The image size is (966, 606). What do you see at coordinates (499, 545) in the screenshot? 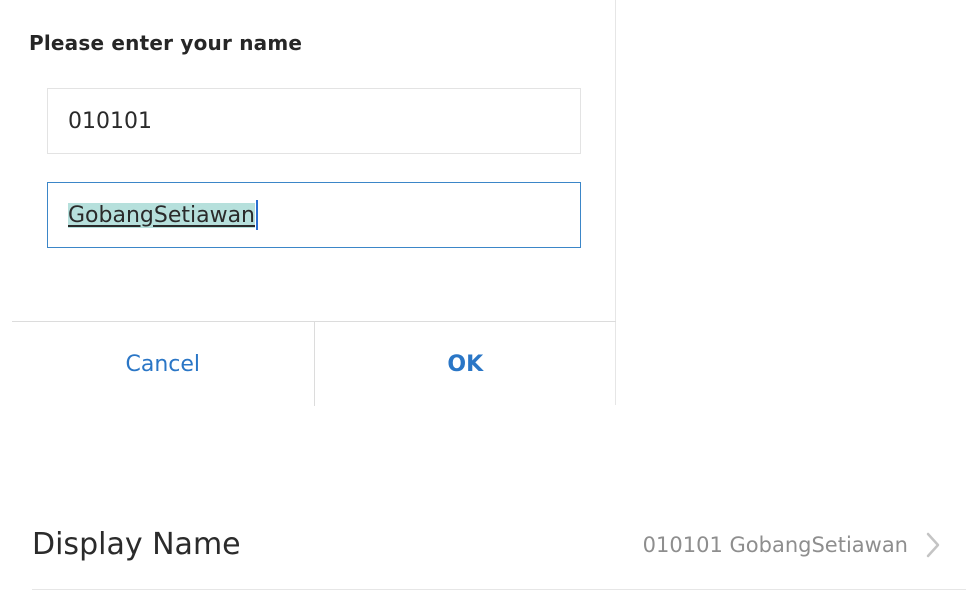
I see `display-name-row: Display Name 010101 GobangSetiawan` at bounding box center [499, 545].